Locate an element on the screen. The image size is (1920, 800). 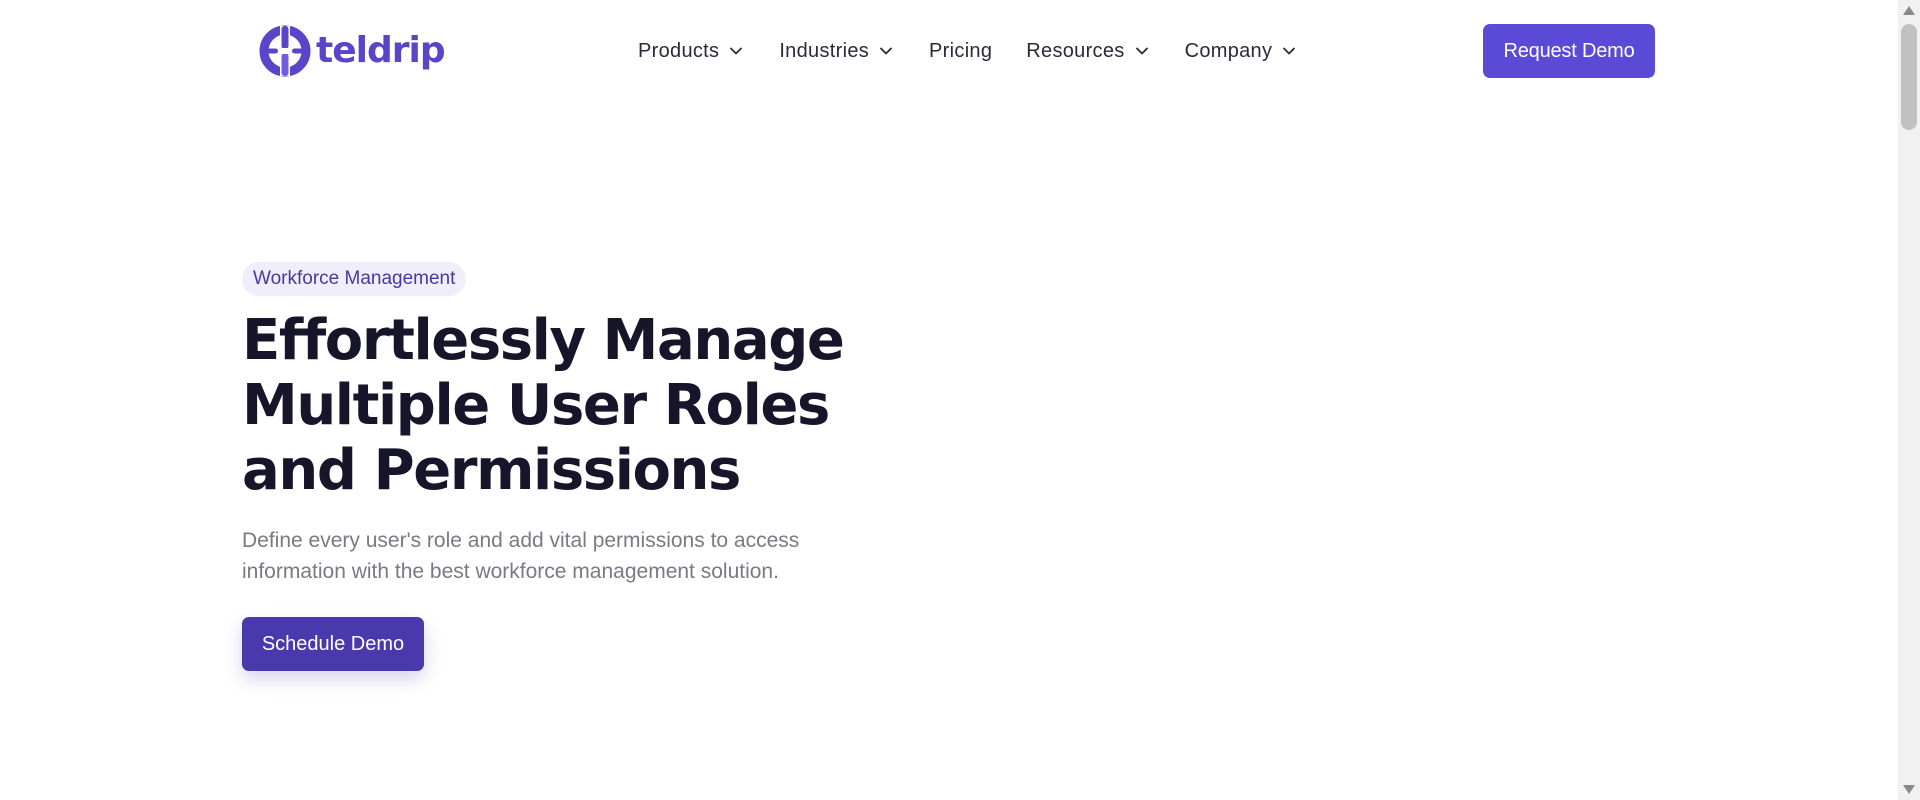
nav-item-pricing: Pricing is located at coordinates (960, 51).